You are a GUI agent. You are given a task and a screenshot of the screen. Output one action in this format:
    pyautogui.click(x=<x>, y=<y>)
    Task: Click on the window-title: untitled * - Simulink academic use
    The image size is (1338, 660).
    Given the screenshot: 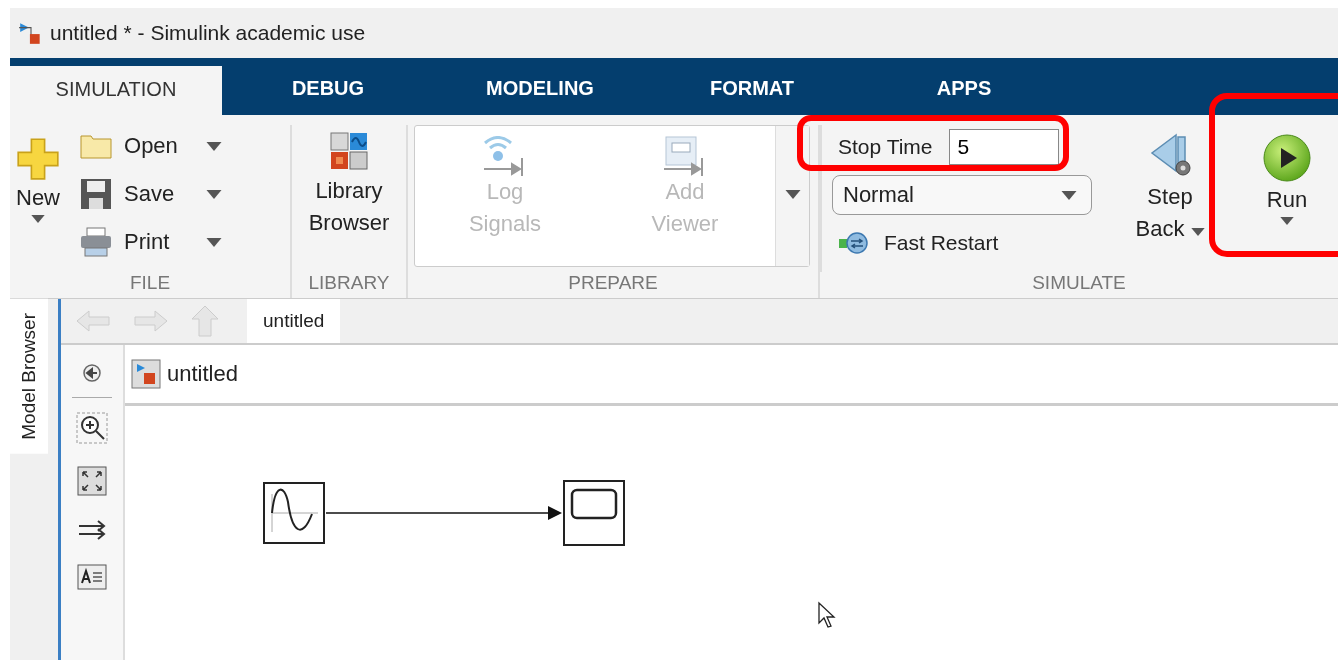 What is the action you would take?
    pyautogui.click(x=208, y=33)
    